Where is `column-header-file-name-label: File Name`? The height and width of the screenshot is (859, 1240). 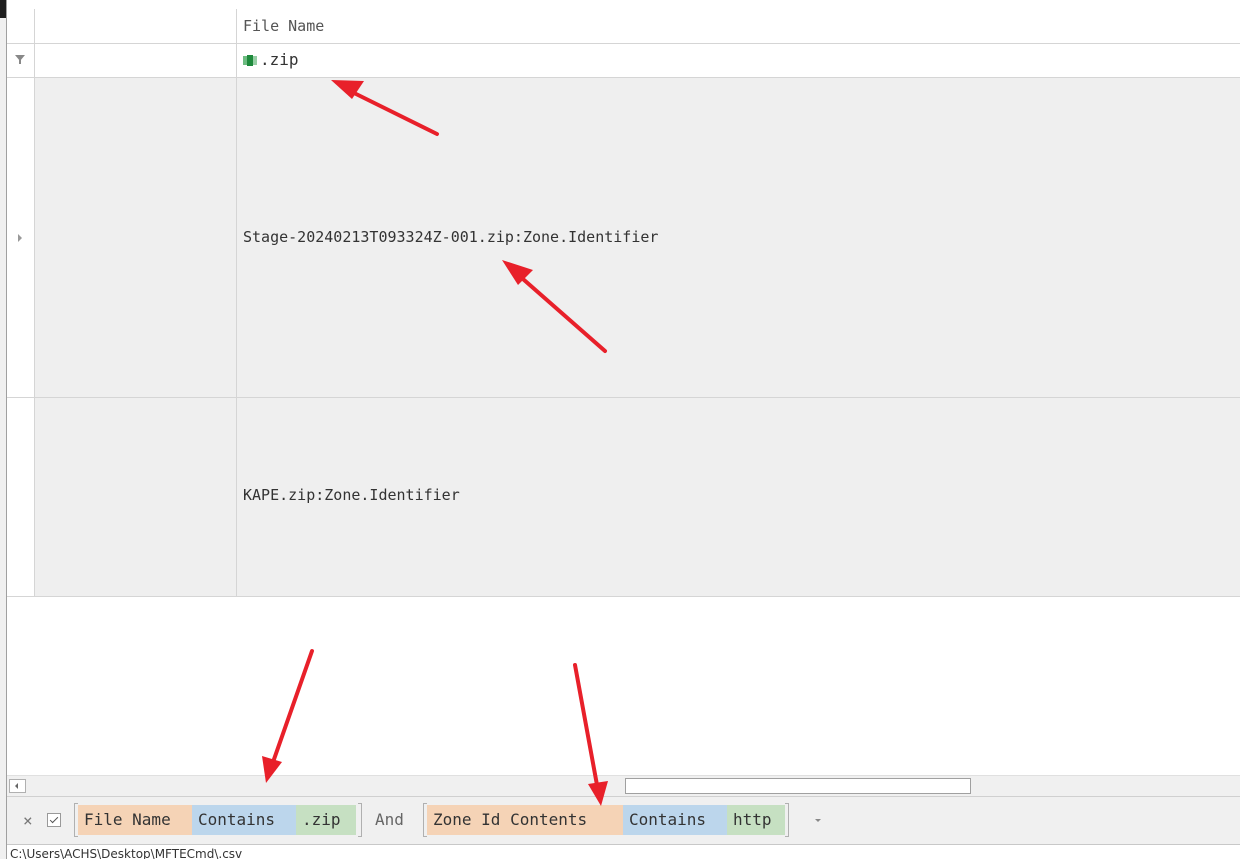
column-header-file-name-label: File Name is located at coordinates (284, 26).